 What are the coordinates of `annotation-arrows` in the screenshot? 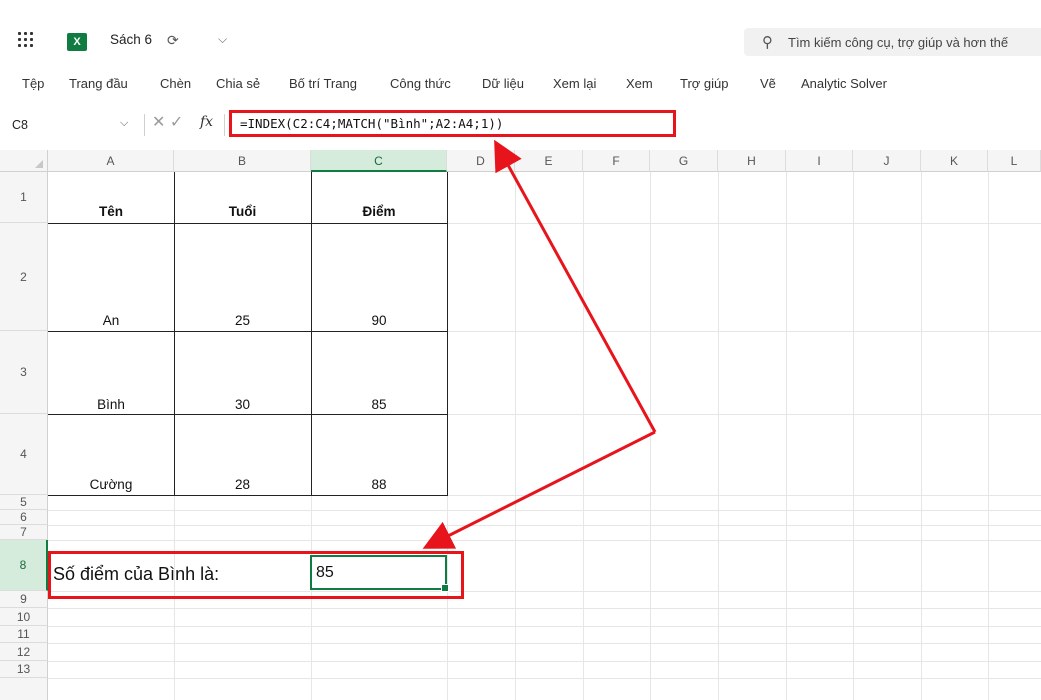 It's located at (539, 344).